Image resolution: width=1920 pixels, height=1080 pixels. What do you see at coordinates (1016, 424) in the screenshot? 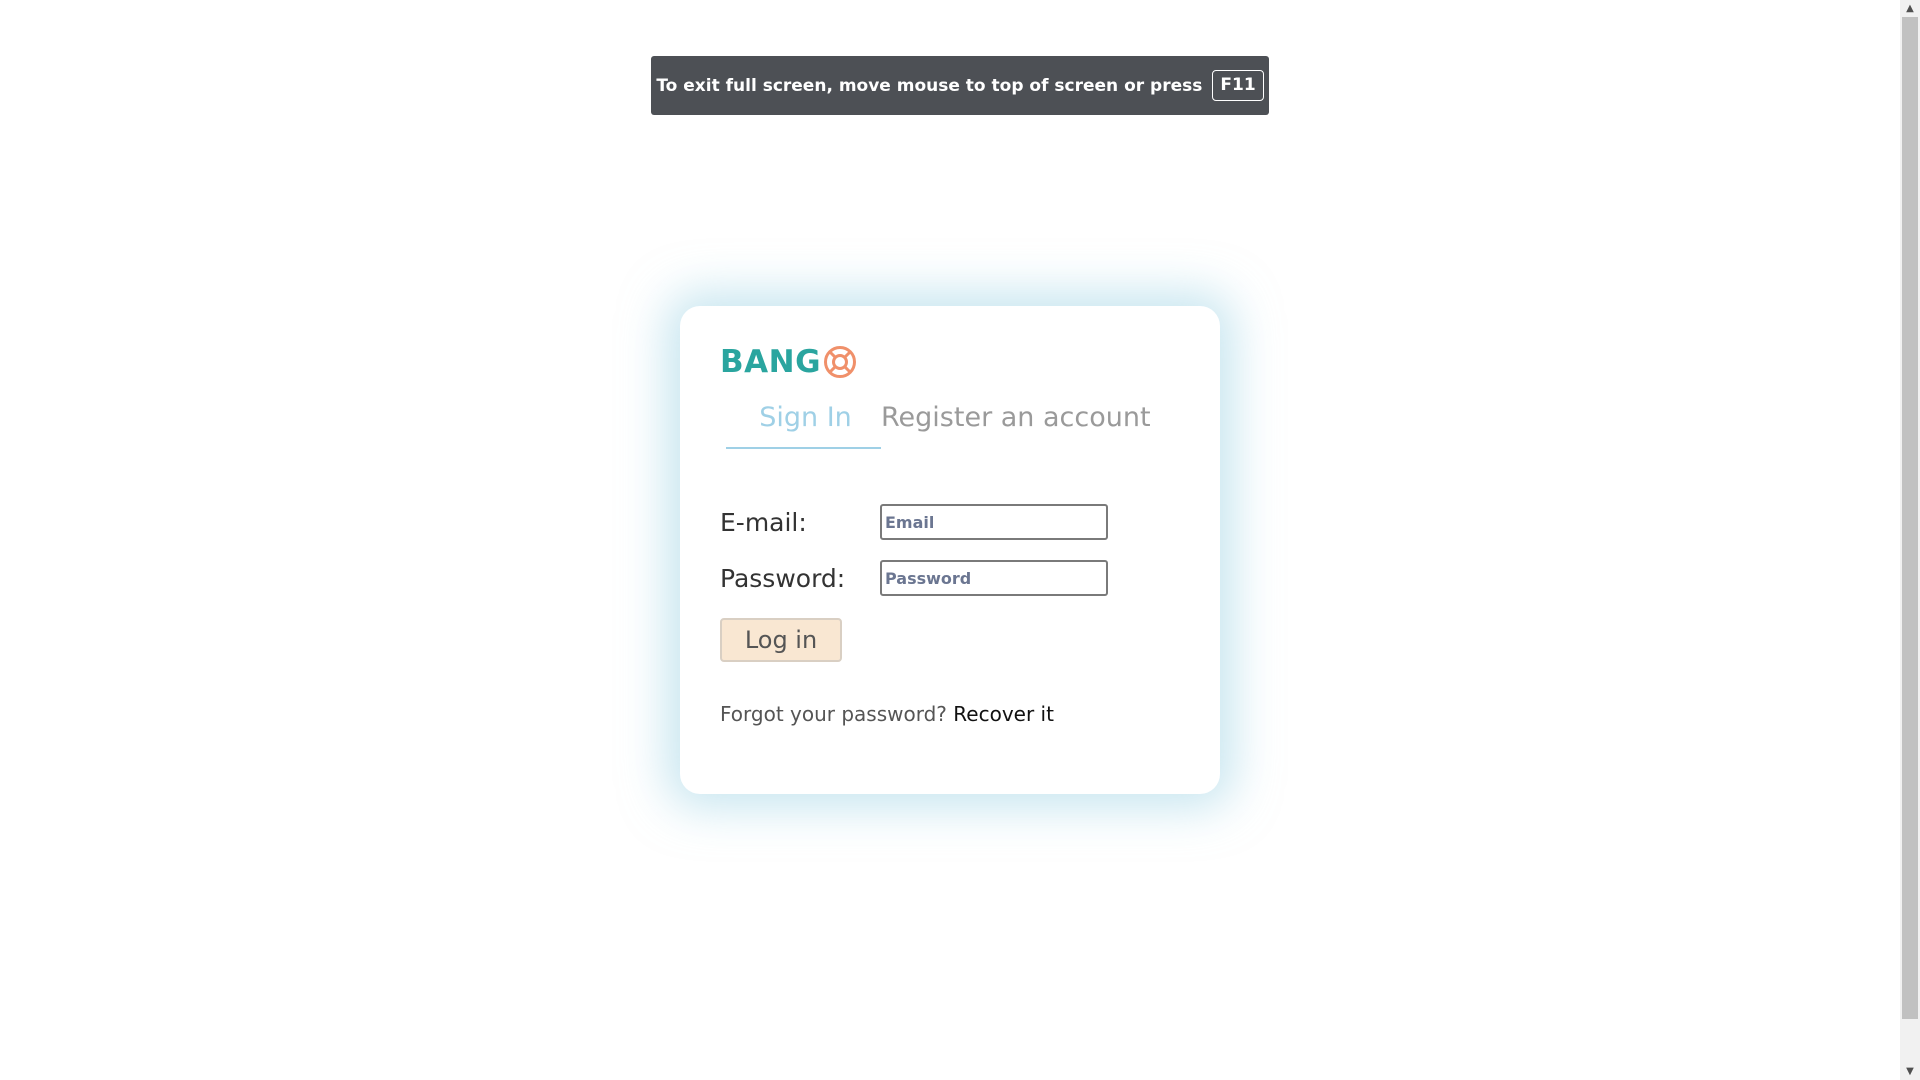
I see `tab-register: Register an account` at bounding box center [1016, 424].